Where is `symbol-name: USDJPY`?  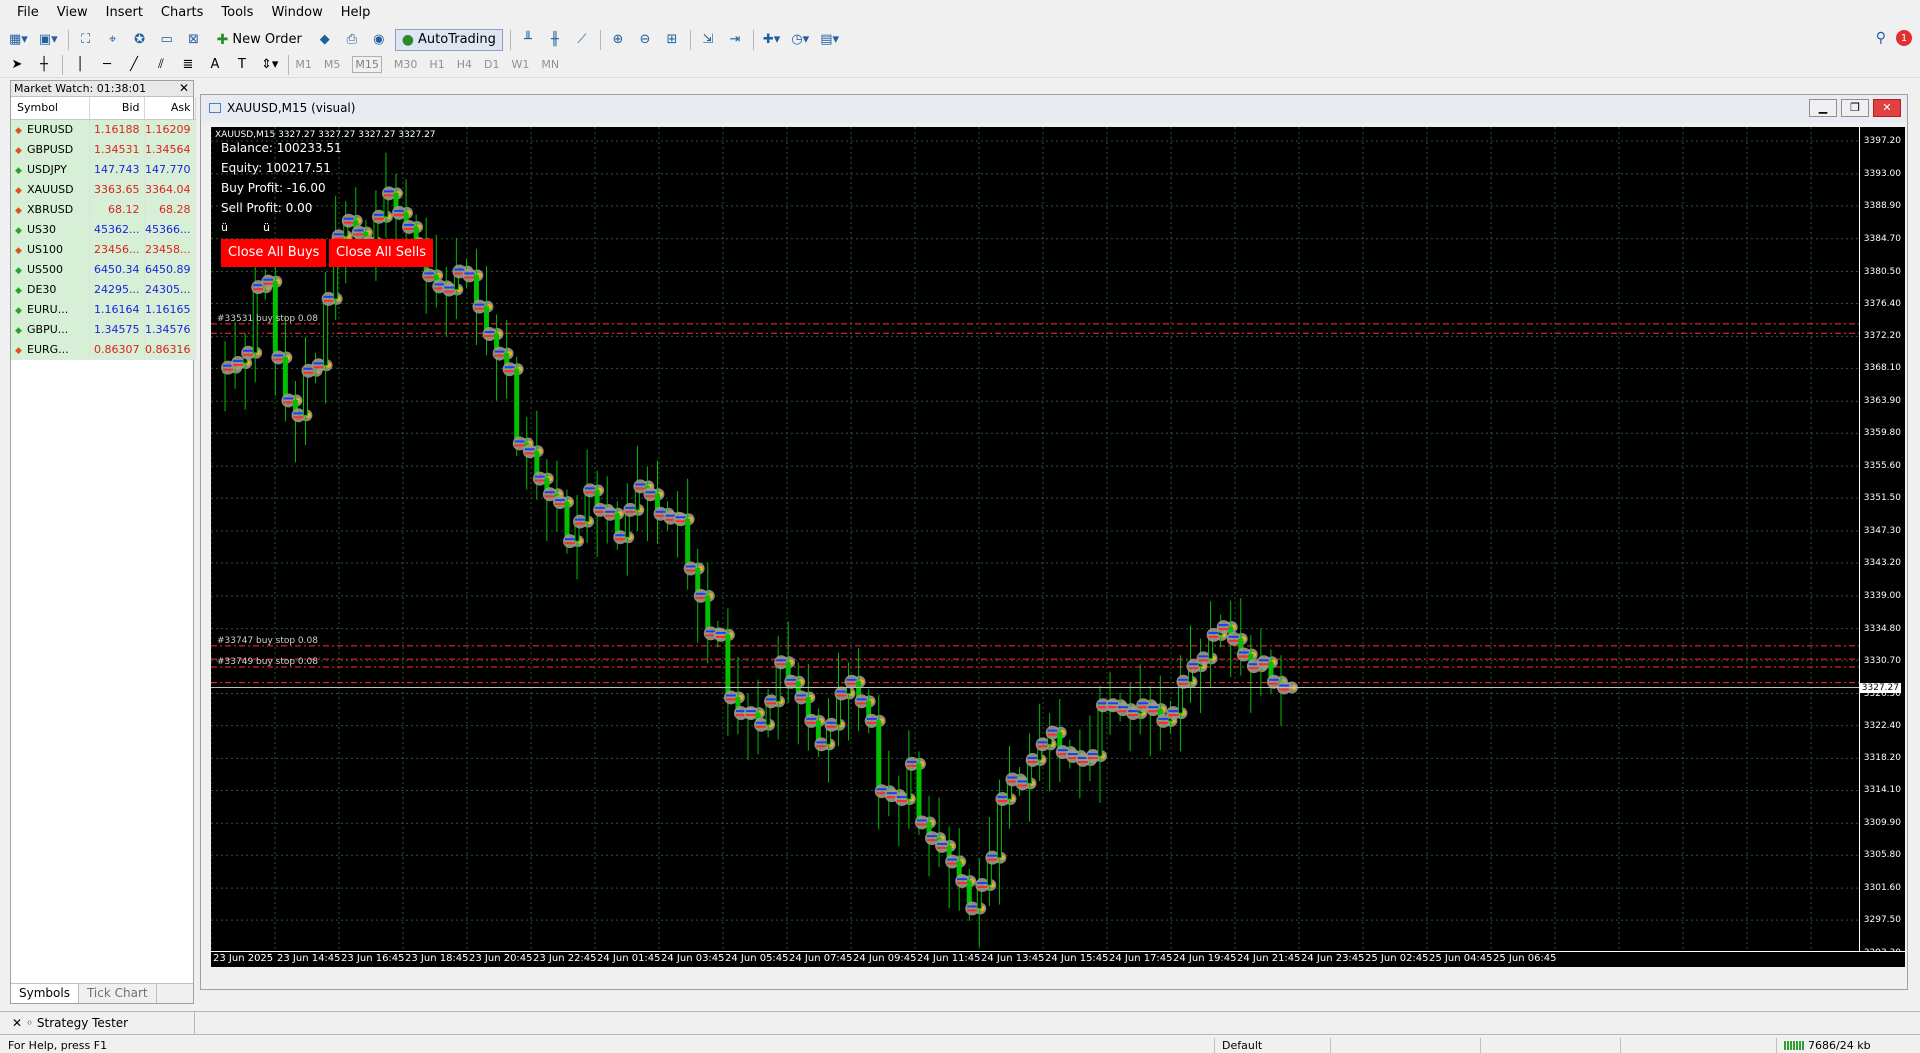
symbol-name: USDJPY is located at coordinates (47, 169).